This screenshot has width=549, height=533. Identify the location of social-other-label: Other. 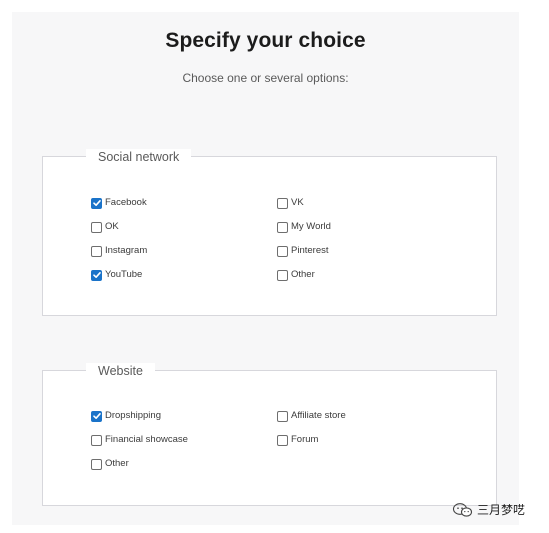
(303, 274).